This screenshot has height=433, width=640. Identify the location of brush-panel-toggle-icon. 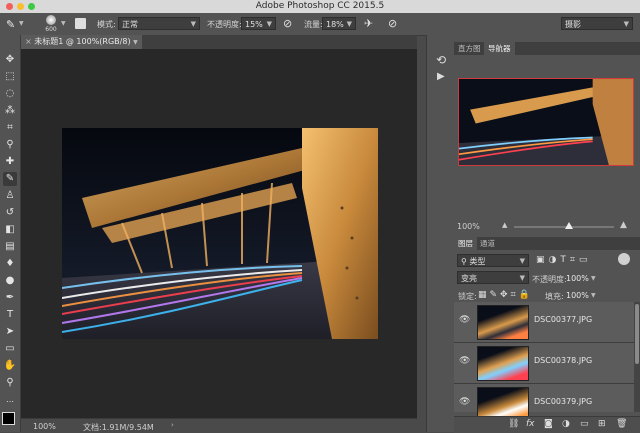
(80, 23).